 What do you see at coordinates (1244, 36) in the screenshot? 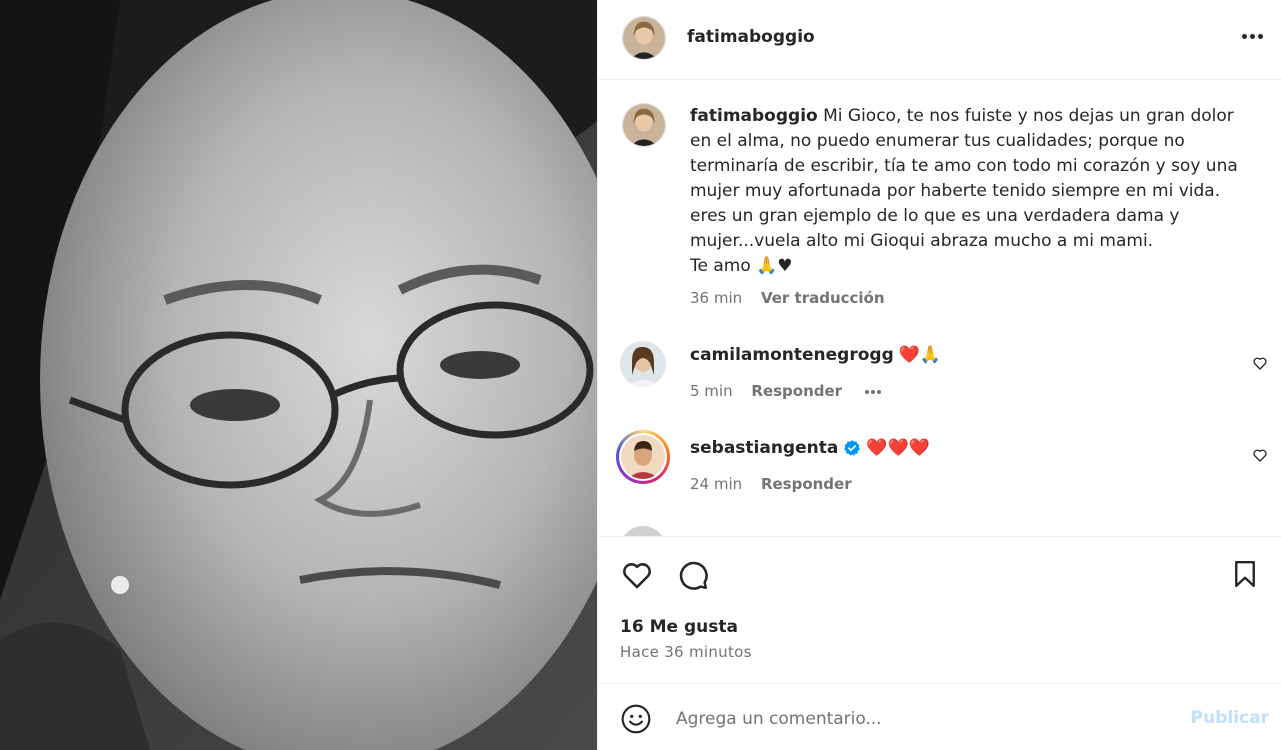
I see `more-horizontal-icon` at bounding box center [1244, 36].